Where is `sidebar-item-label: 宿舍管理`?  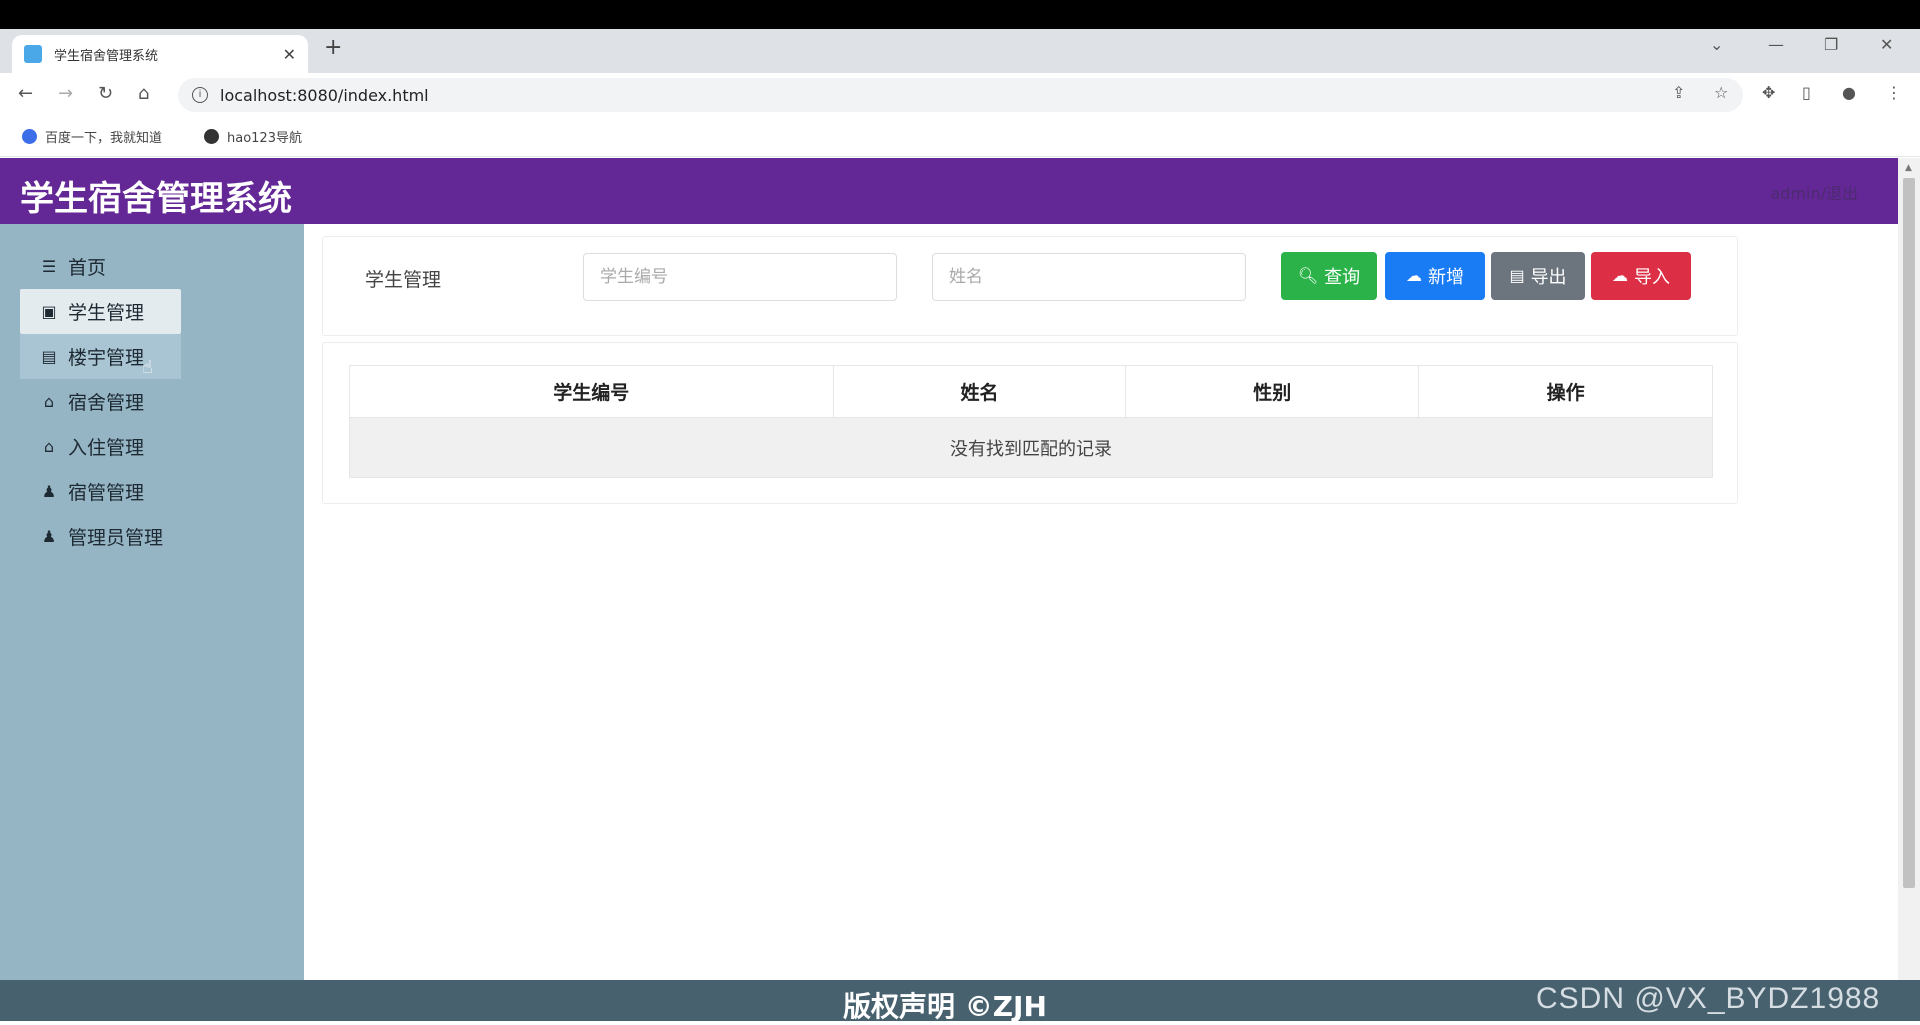
sidebar-item-label: 宿舍管理 is located at coordinates (106, 403).